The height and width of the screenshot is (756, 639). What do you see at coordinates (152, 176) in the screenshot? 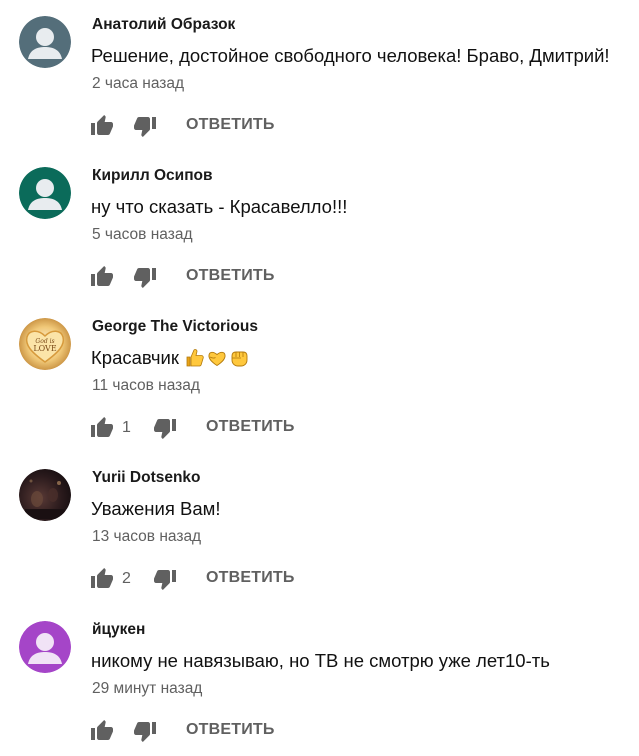
I see `comment-author: Кирилл Осипов` at bounding box center [152, 176].